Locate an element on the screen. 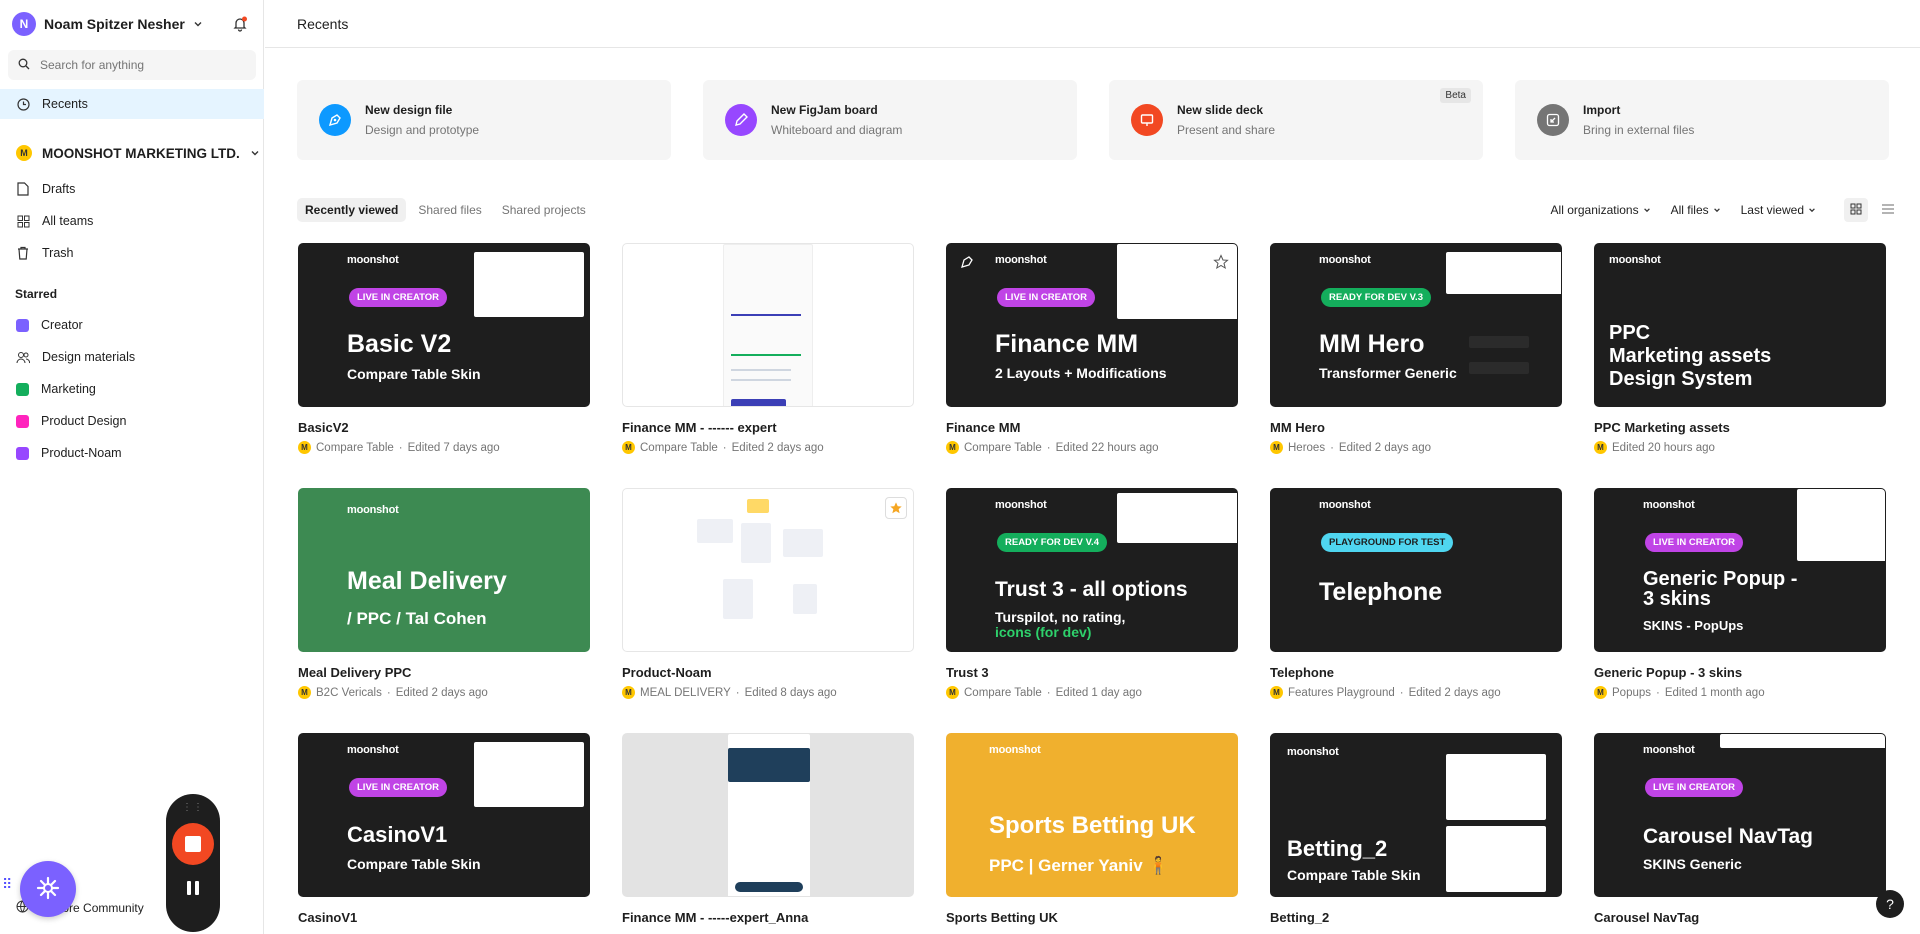  tab-shared-files: Shared files is located at coordinates (449, 210).